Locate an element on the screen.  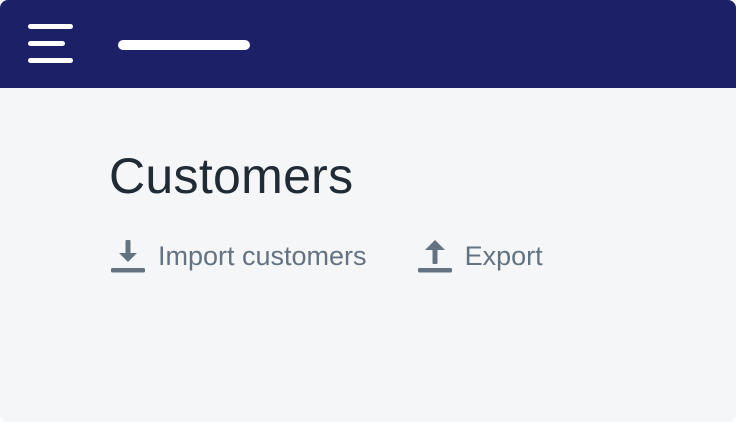
download-icon is located at coordinates (128, 256).